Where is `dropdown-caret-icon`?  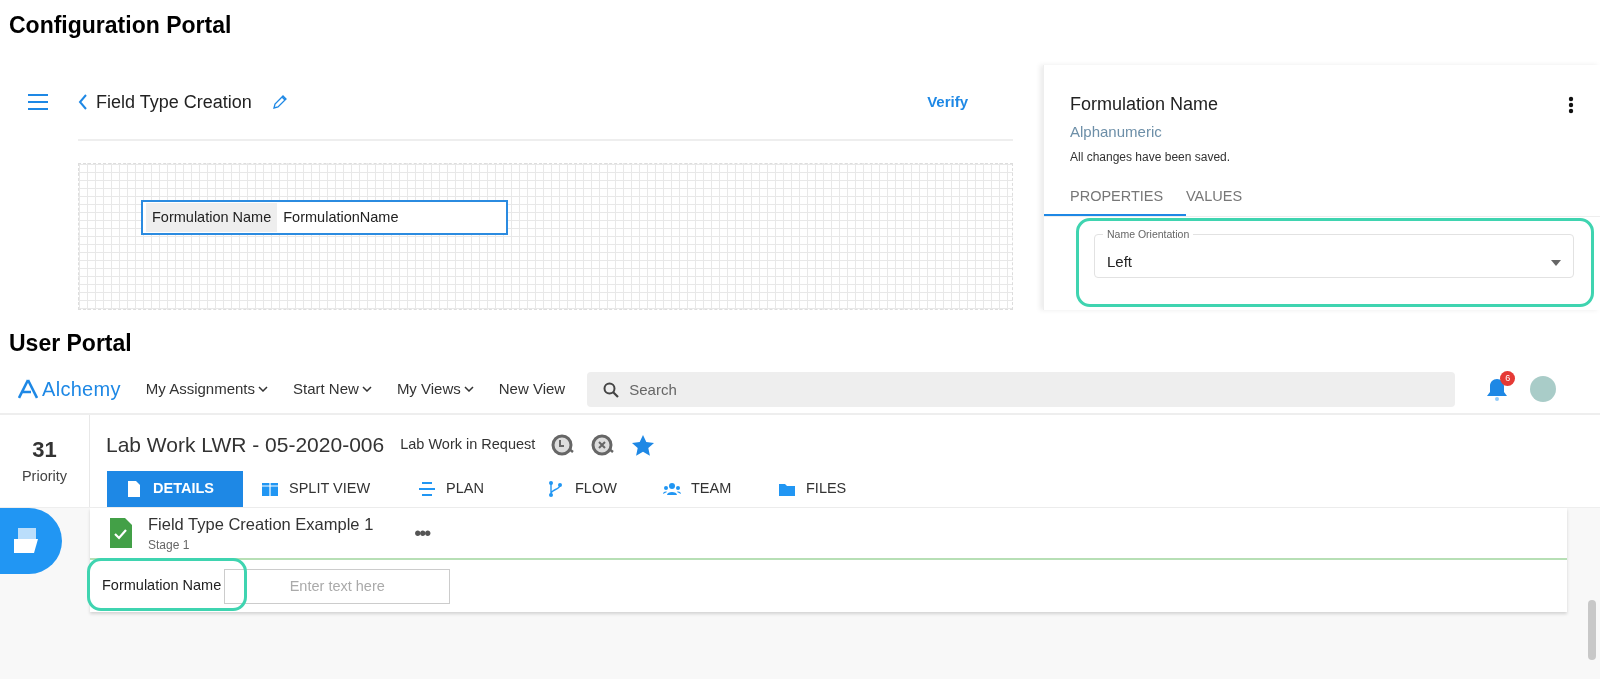
dropdown-caret-icon is located at coordinates (1556, 262).